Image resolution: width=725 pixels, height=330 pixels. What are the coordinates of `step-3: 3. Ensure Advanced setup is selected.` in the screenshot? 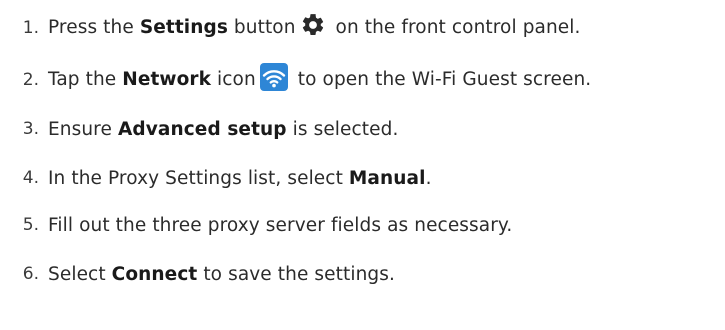 It's located at (199, 129).